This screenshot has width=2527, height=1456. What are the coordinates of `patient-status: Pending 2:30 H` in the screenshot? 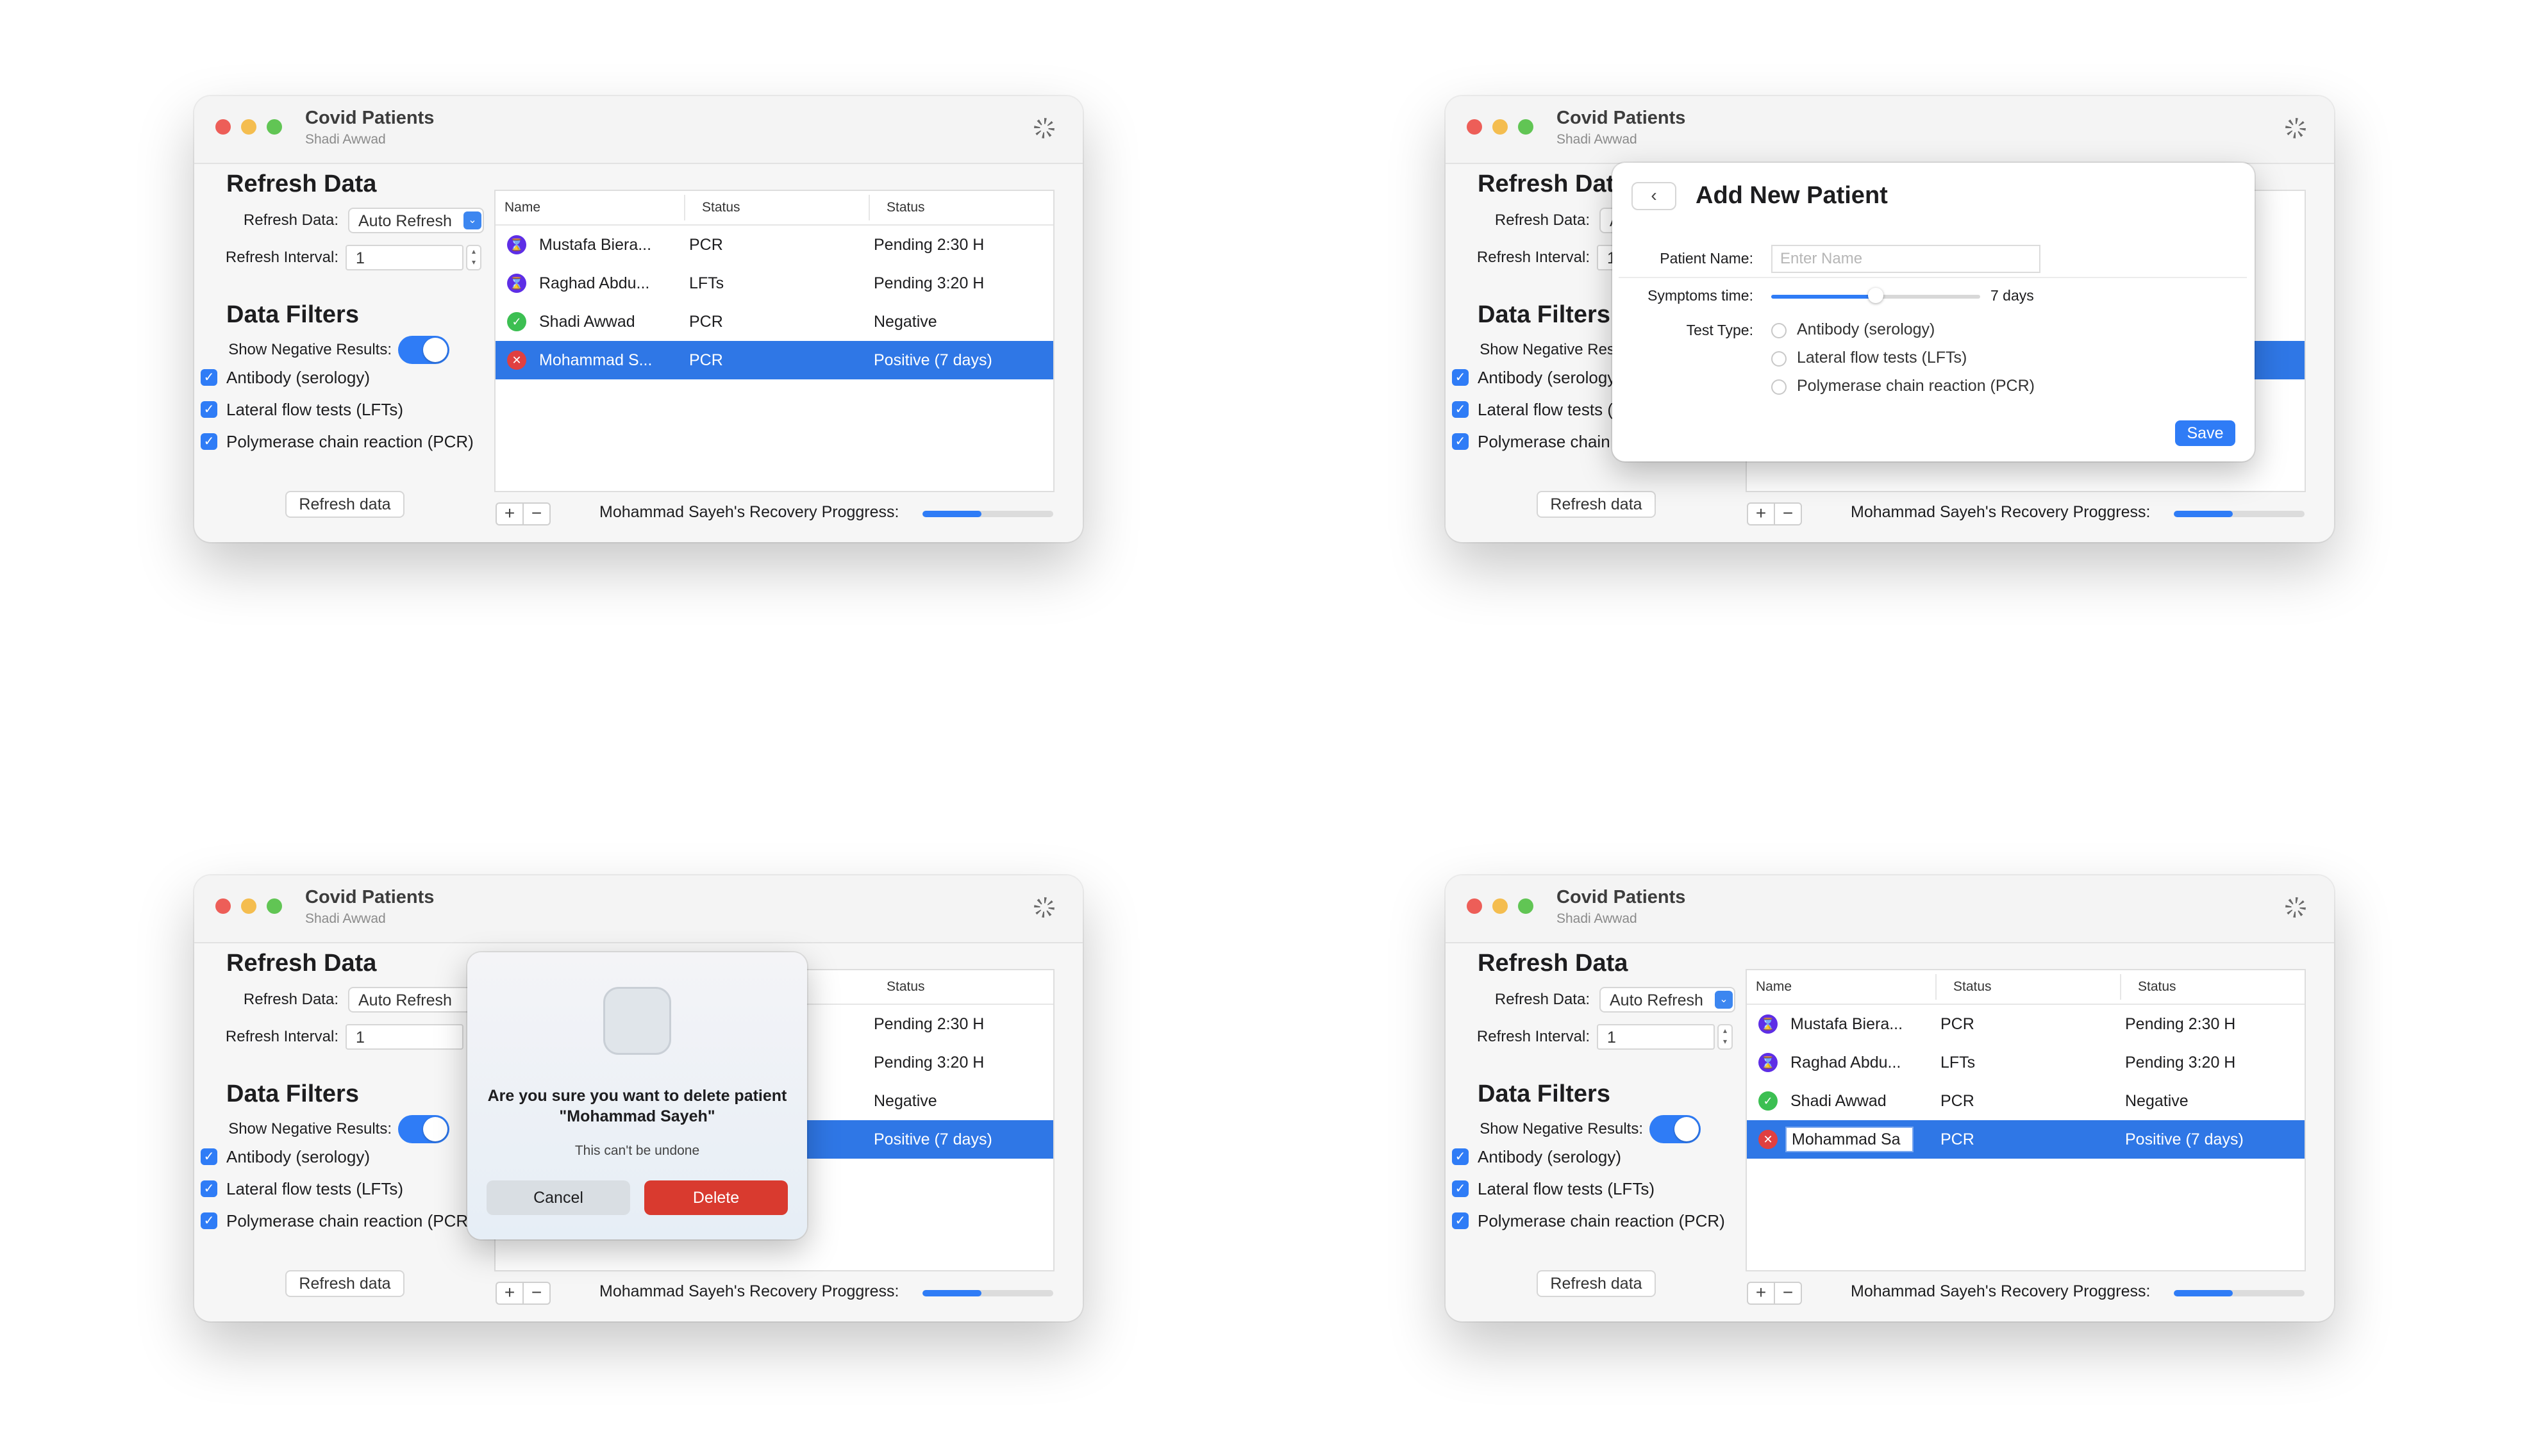 It's located at (2180, 1024).